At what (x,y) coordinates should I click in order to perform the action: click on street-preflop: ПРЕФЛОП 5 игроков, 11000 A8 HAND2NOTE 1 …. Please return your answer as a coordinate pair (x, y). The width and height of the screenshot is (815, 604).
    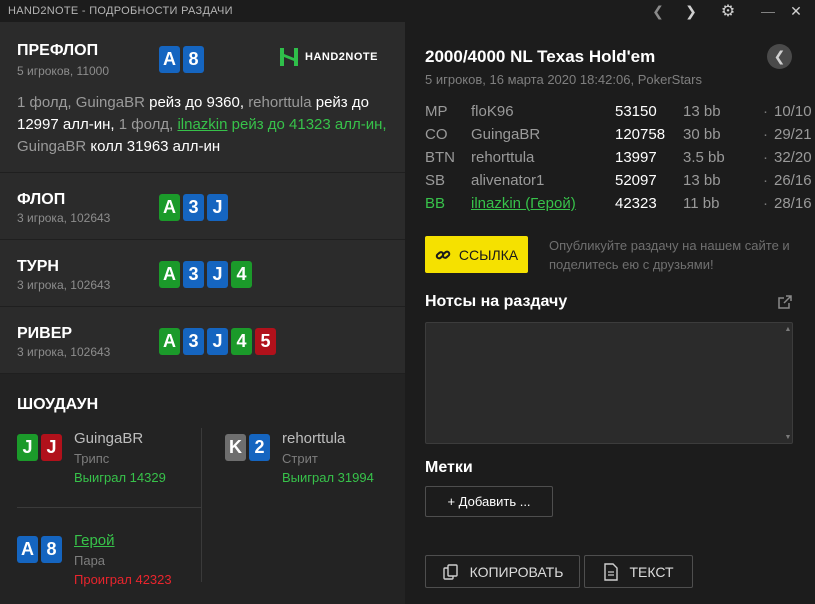
    Looking at the image, I should click on (202, 97).